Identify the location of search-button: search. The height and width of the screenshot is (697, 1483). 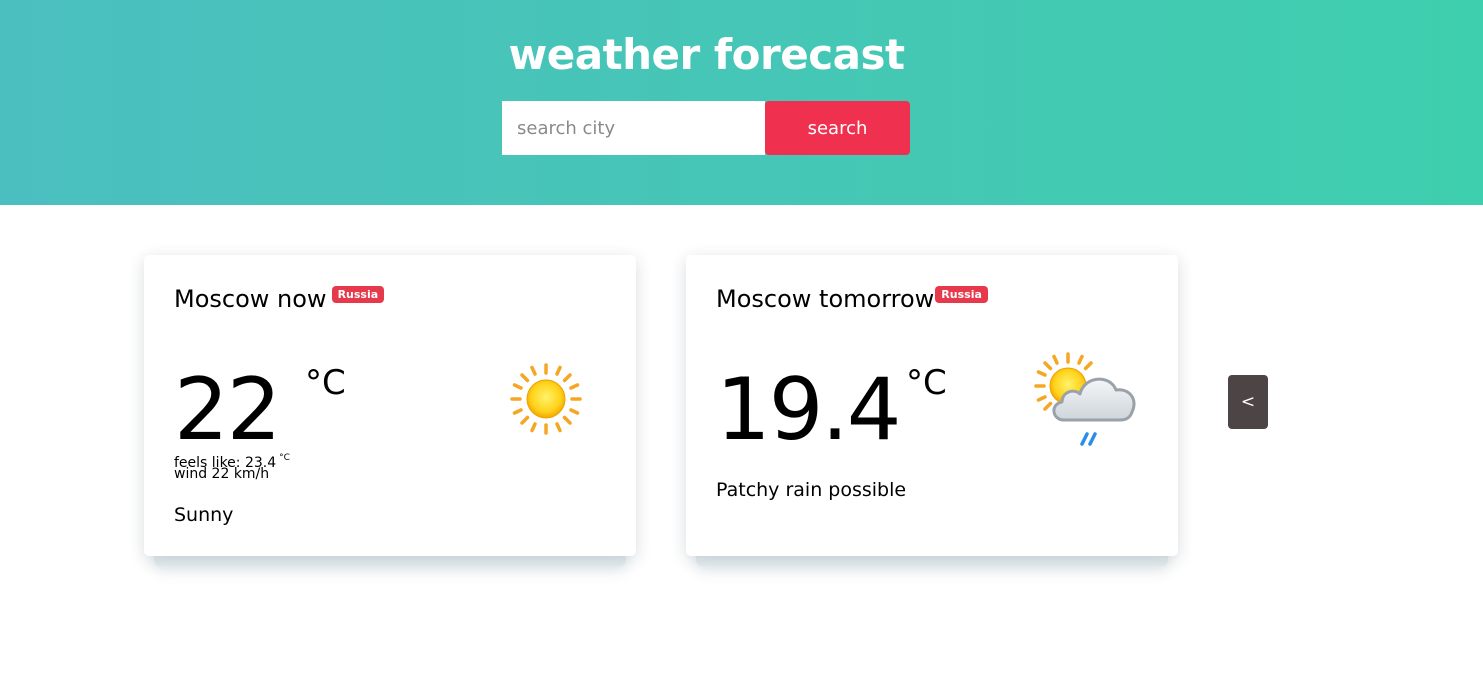
(837, 128).